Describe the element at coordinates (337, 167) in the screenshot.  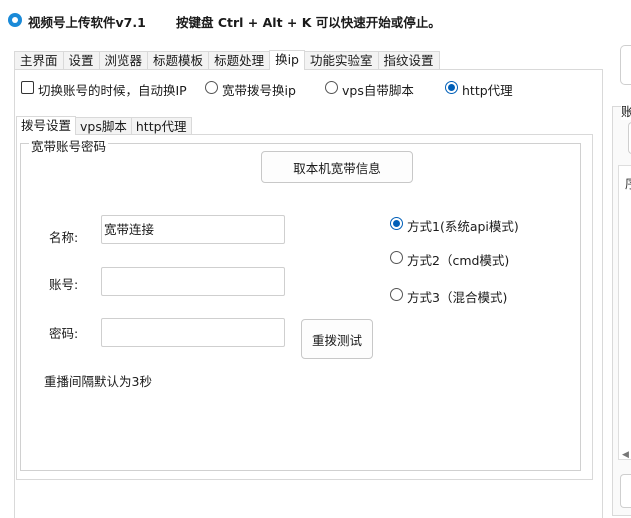
I see `get-local-broadband-info-button: 取本机宽带信息` at that location.